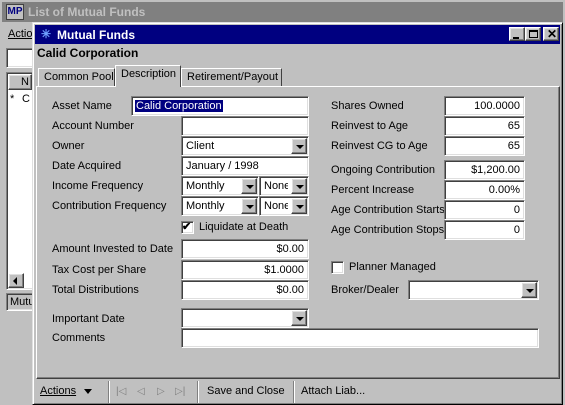 The height and width of the screenshot is (405, 565). I want to click on broker-dealer-dropdown-button, so click(529, 290).